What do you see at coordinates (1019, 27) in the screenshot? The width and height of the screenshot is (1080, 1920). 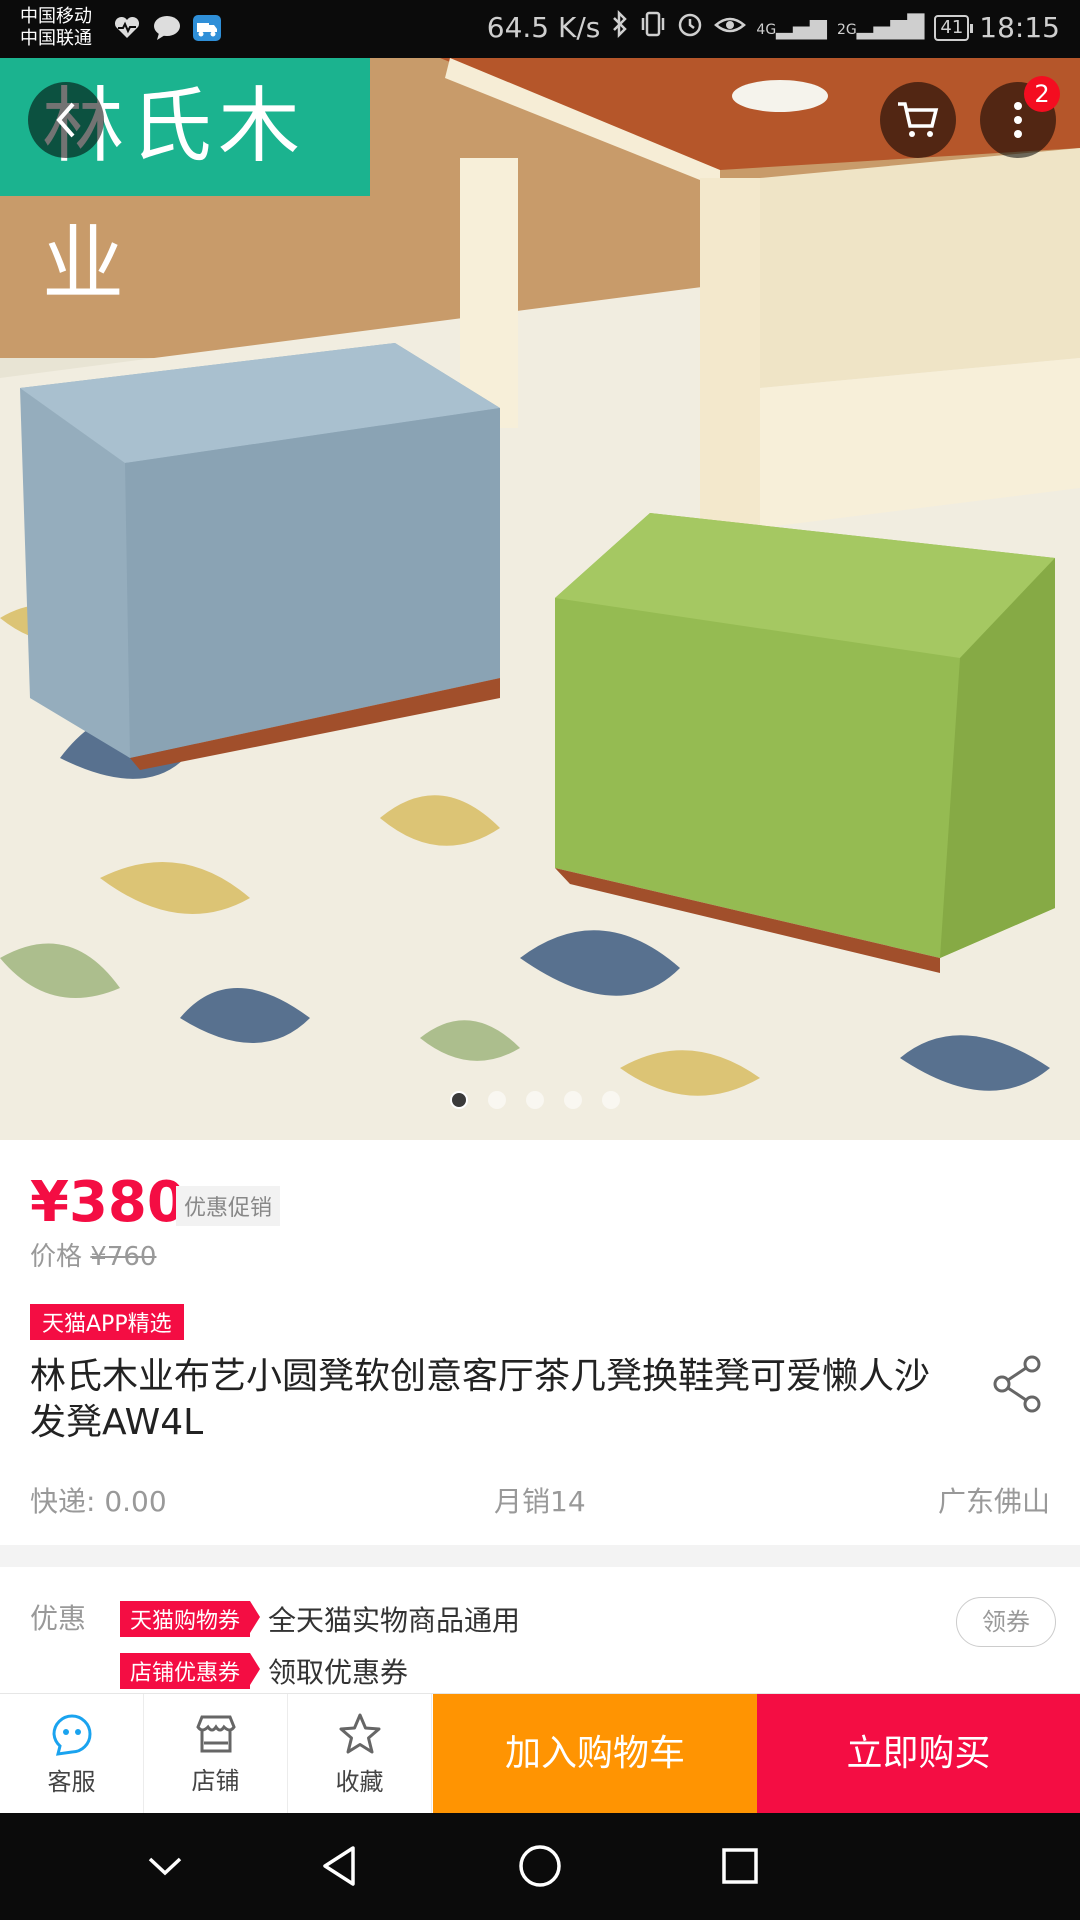 I see `clock: 18:15` at bounding box center [1019, 27].